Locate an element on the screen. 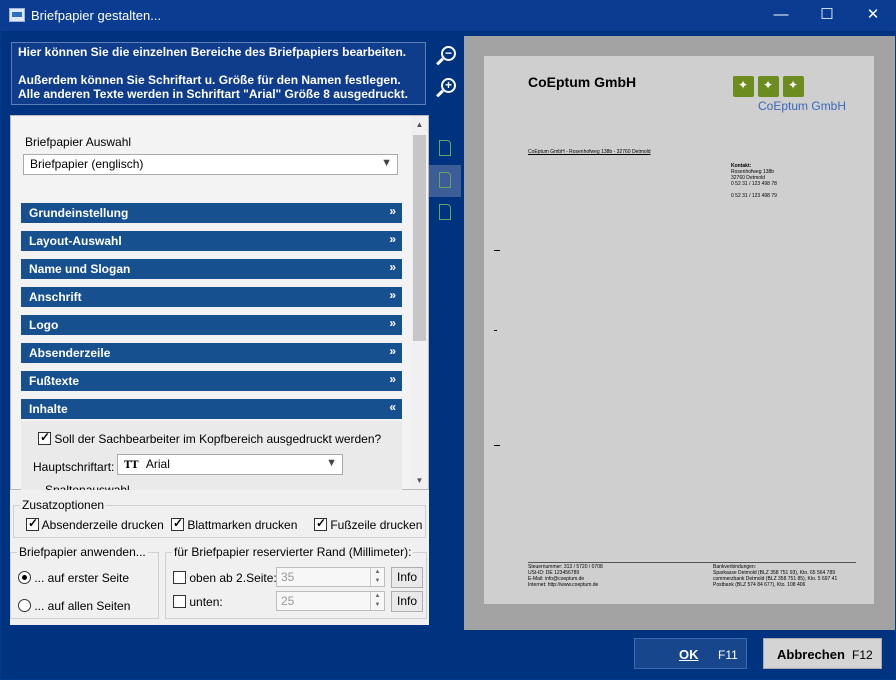 Image resolution: width=896 pixels, height=680 pixels. scroll-up-icon: ▲ is located at coordinates (419, 124).